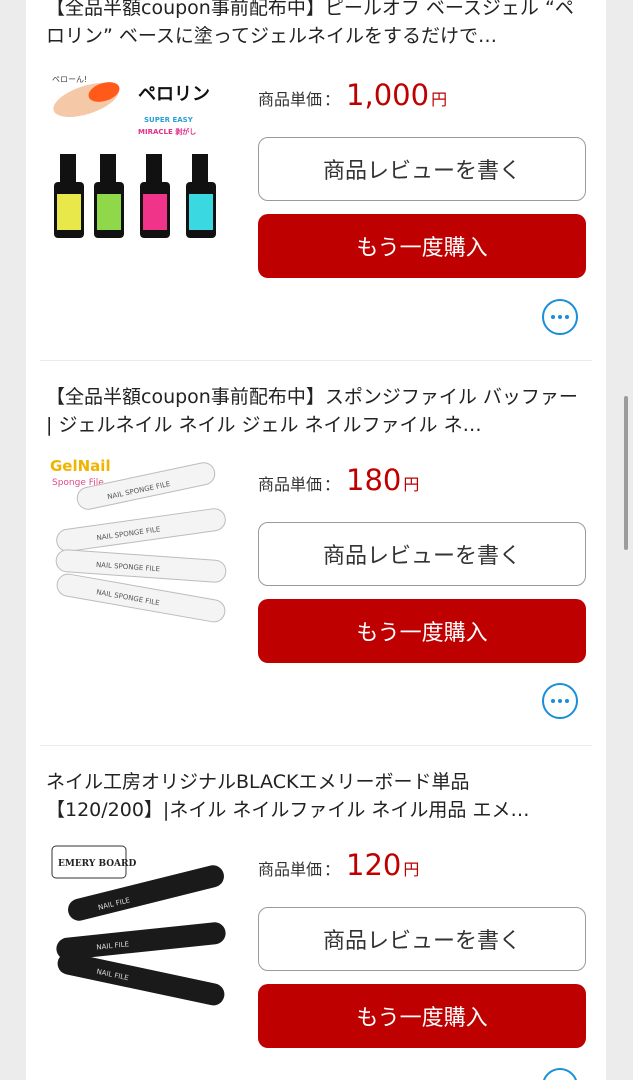 The image size is (633, 1080). Describe the element at coordinates (141, 165) in the screenshot. I see `product-thumbnail: ペローん! ペロリン SUPER EASY MIRACLE 剥がし` at that location.